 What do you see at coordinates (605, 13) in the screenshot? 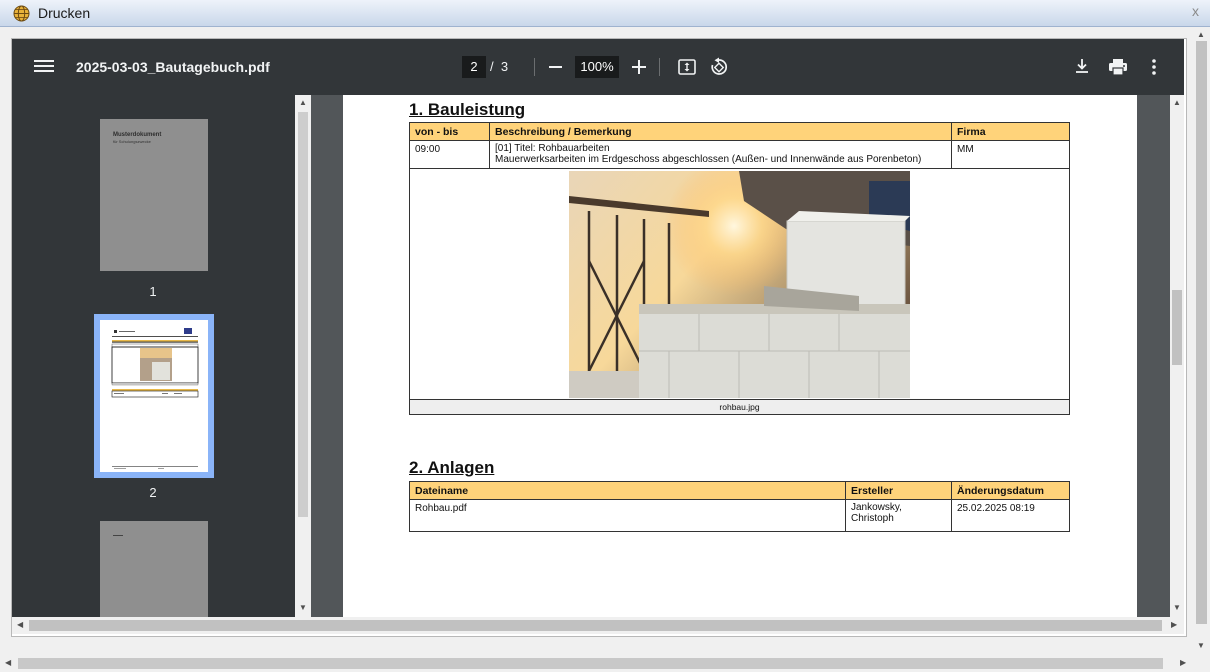
I see `window-titlebar: Drucken x` at bounding box center [605, 13].